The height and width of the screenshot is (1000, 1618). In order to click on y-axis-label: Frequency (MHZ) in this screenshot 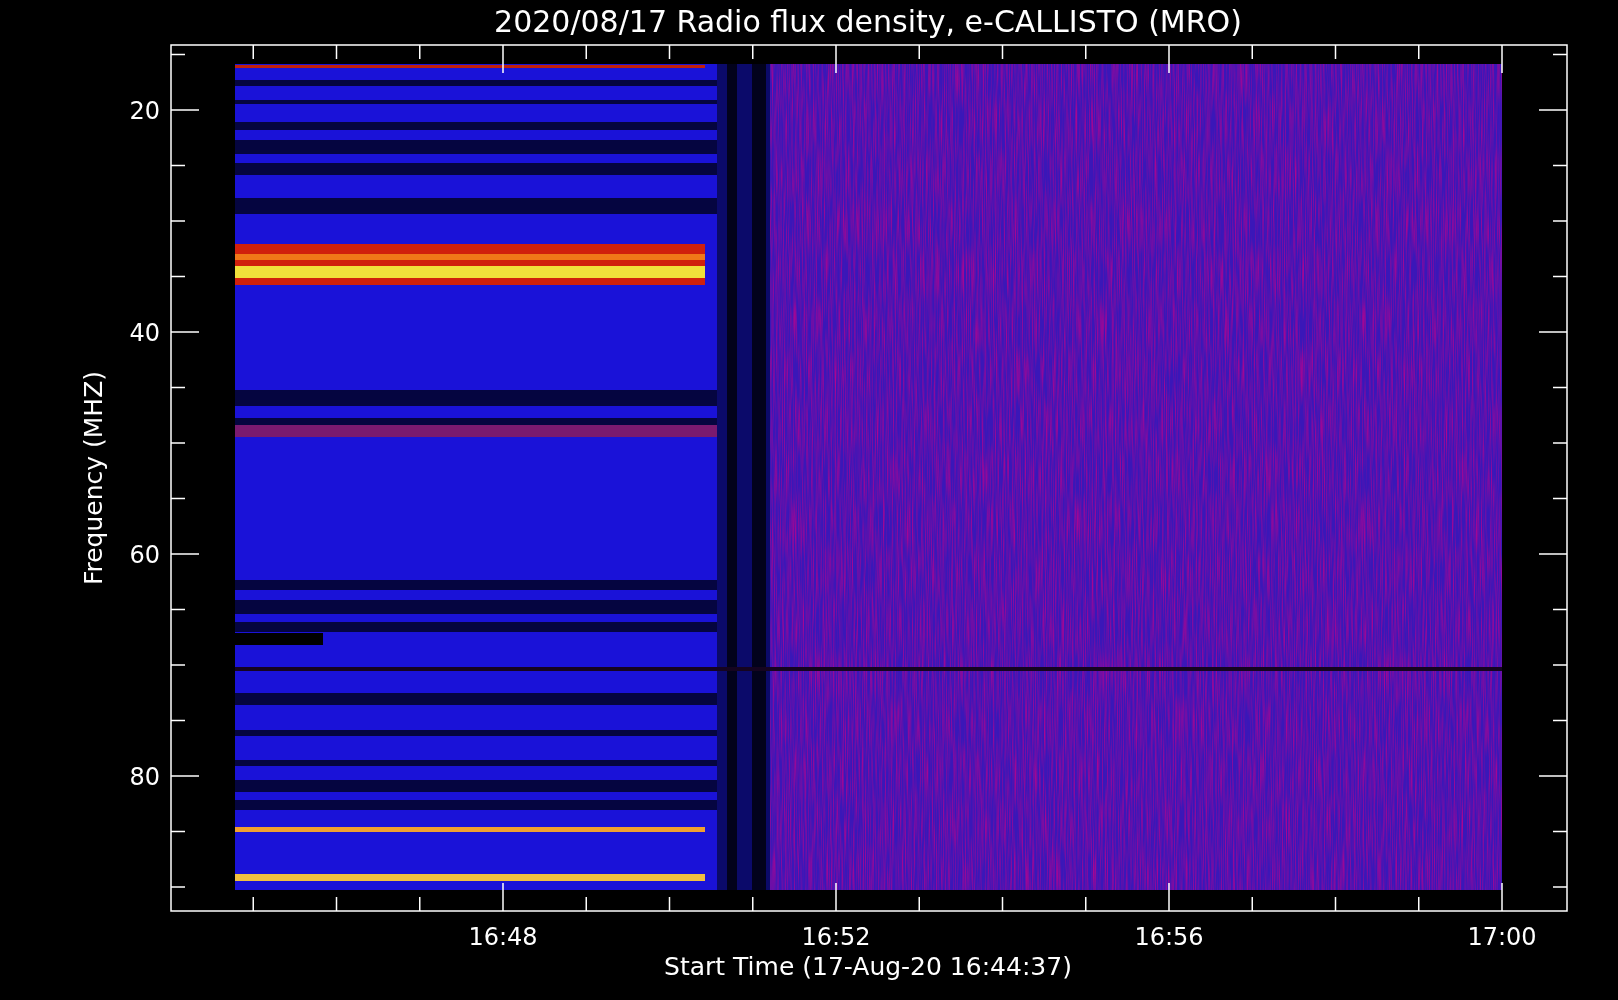, I will do `click(93, 478)`.